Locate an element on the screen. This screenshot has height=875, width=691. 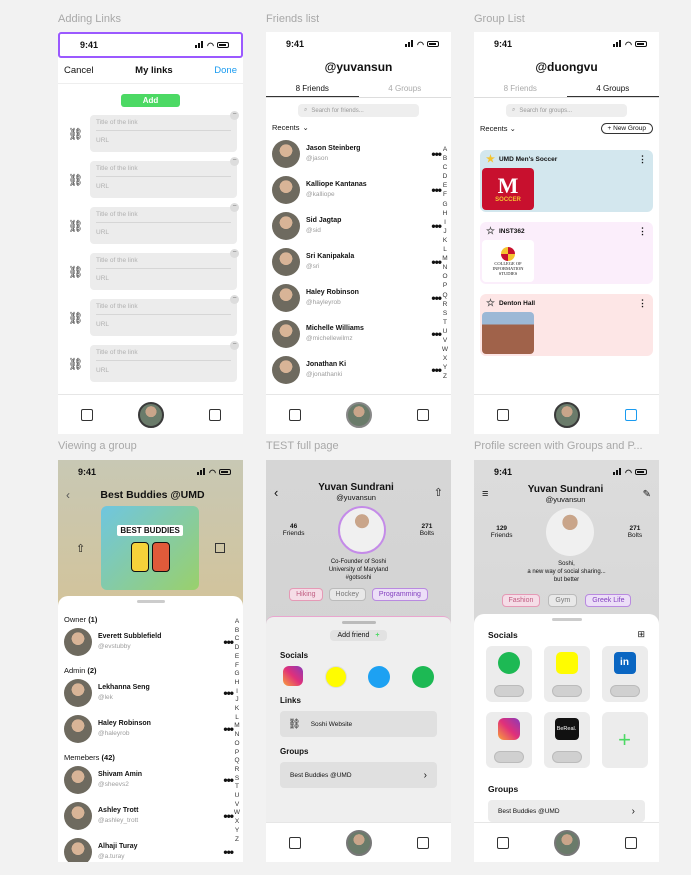
tag-programming: Programming is located at coordinates (399, 594).